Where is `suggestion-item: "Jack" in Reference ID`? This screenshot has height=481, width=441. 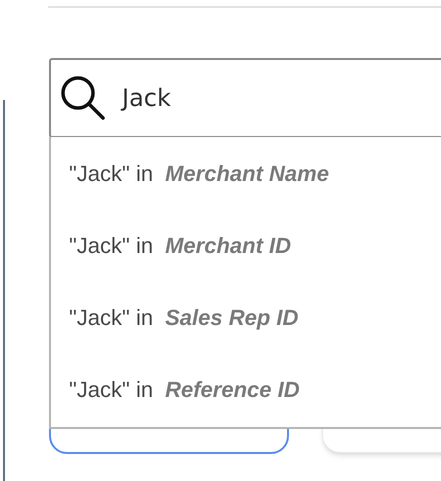 suggestion-item: "Jack" in Reference ID is located at coordinates (246, 389).